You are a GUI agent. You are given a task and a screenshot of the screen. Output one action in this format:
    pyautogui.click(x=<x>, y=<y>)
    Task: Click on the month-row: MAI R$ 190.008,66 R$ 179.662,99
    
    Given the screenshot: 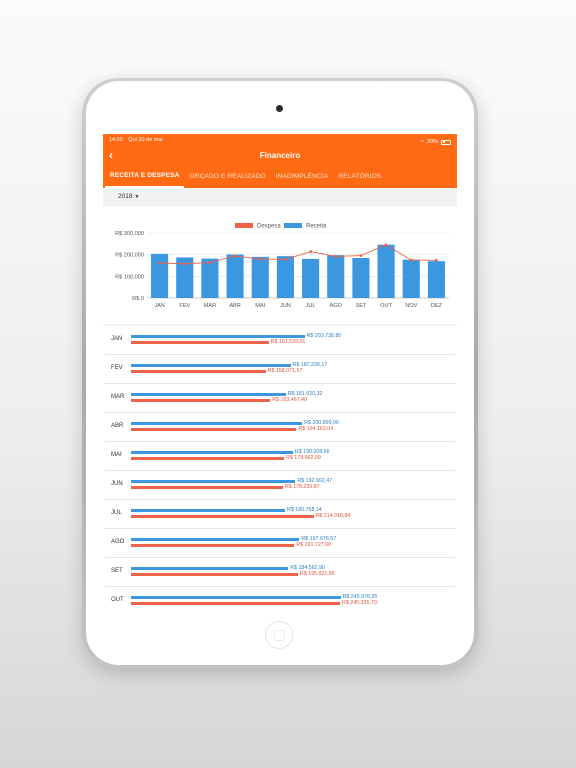 What is the action you would take?
    pyautogui.click(x=280, y=456)
    